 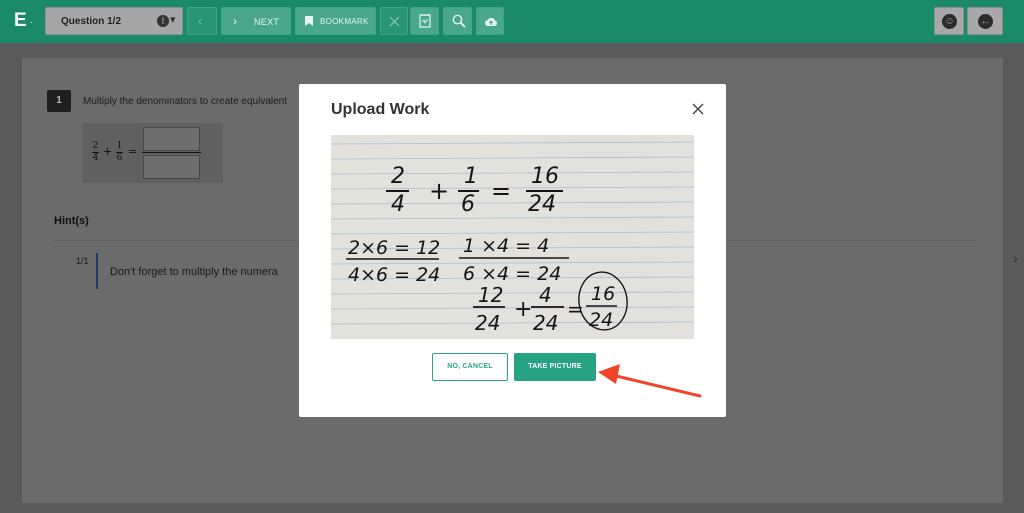 I want to click on exit-button: ←, so click(x=985, y=21).